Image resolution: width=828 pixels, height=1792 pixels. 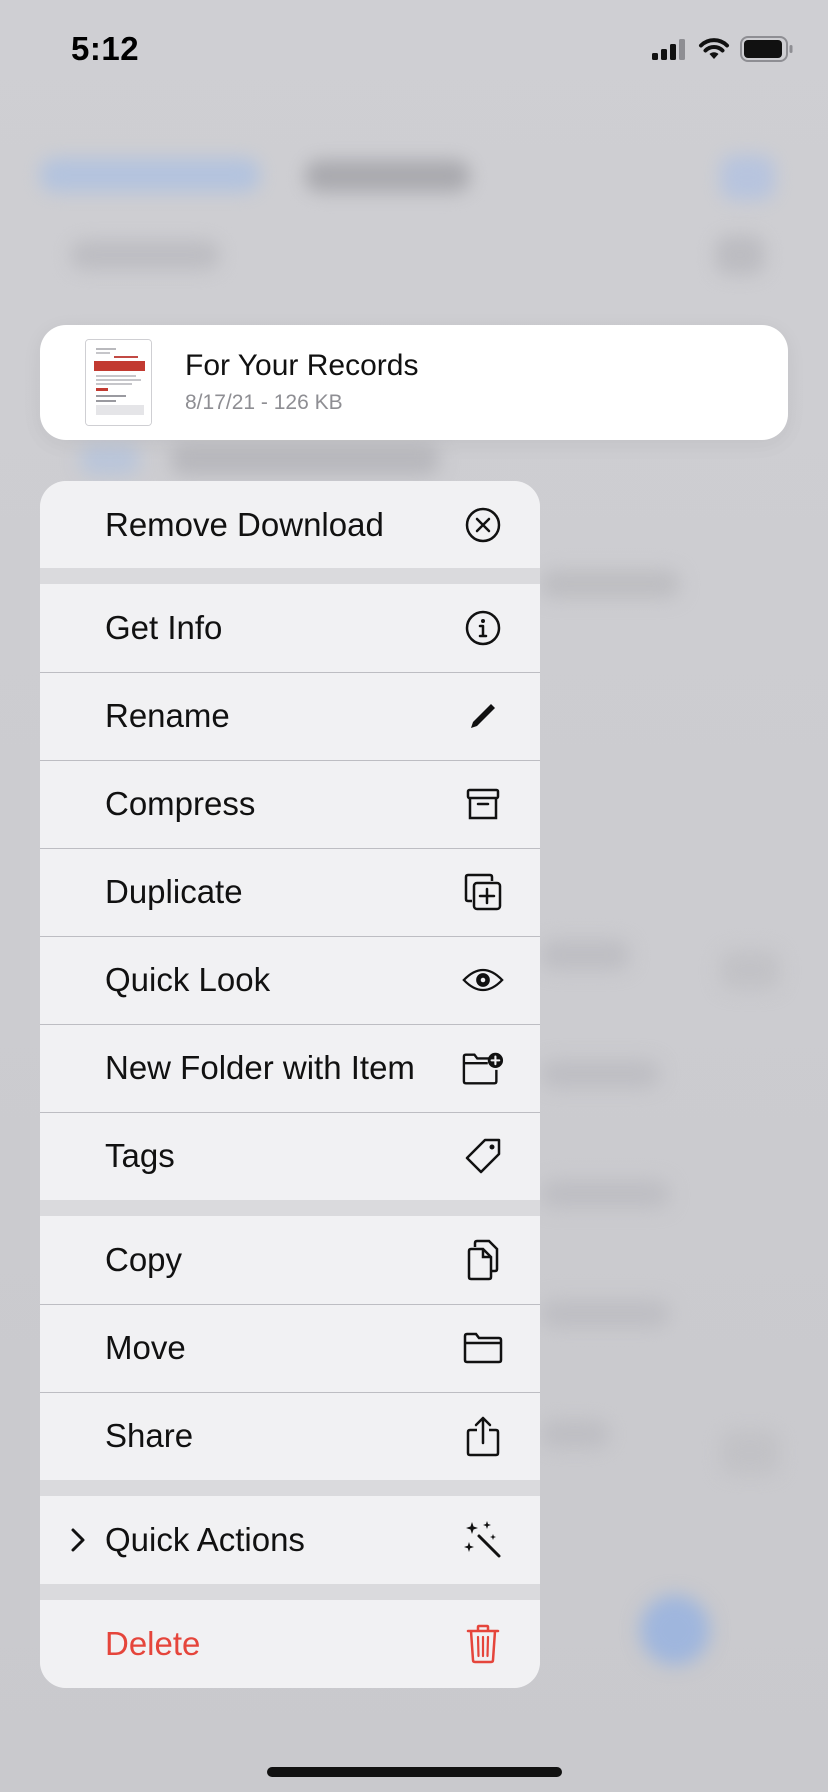 I want to click on menu-item-quick-look: Quick Look, so click(x=290, y=980).